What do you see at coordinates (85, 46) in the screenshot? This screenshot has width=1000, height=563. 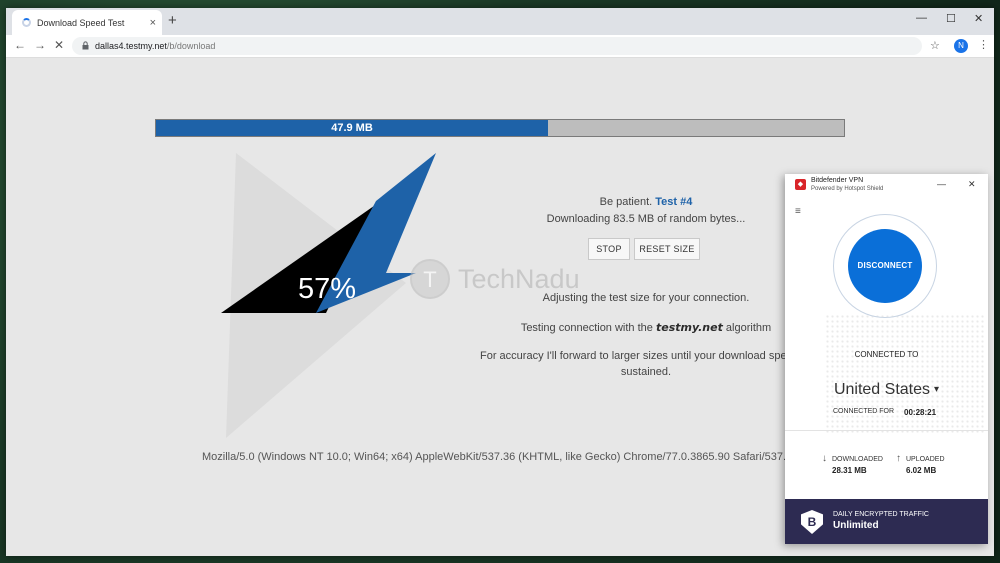 I see `lock-icon` at bounding box center [85, 46].